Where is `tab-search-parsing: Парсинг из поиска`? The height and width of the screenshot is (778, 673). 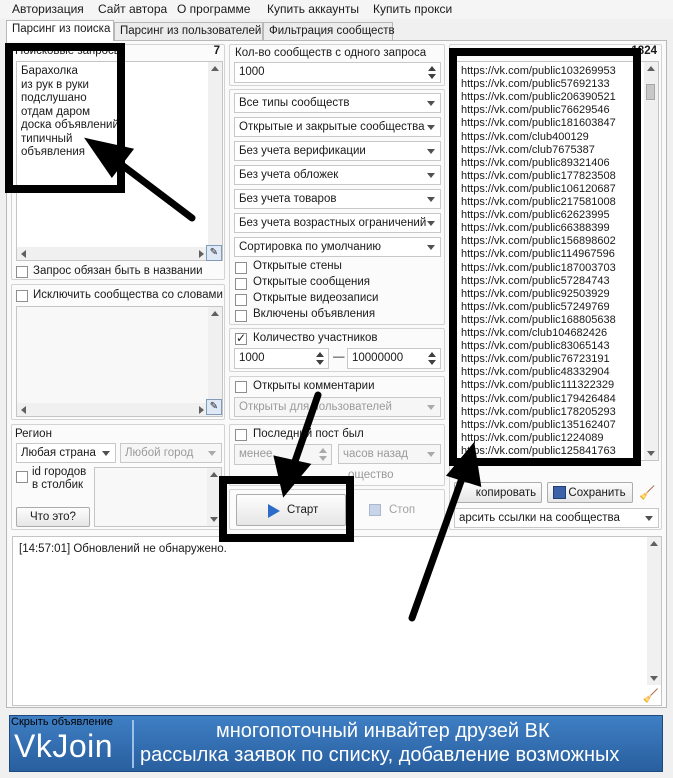
tab-search-parsing: Парсинг из поиска is located at coordinates (60, 30).